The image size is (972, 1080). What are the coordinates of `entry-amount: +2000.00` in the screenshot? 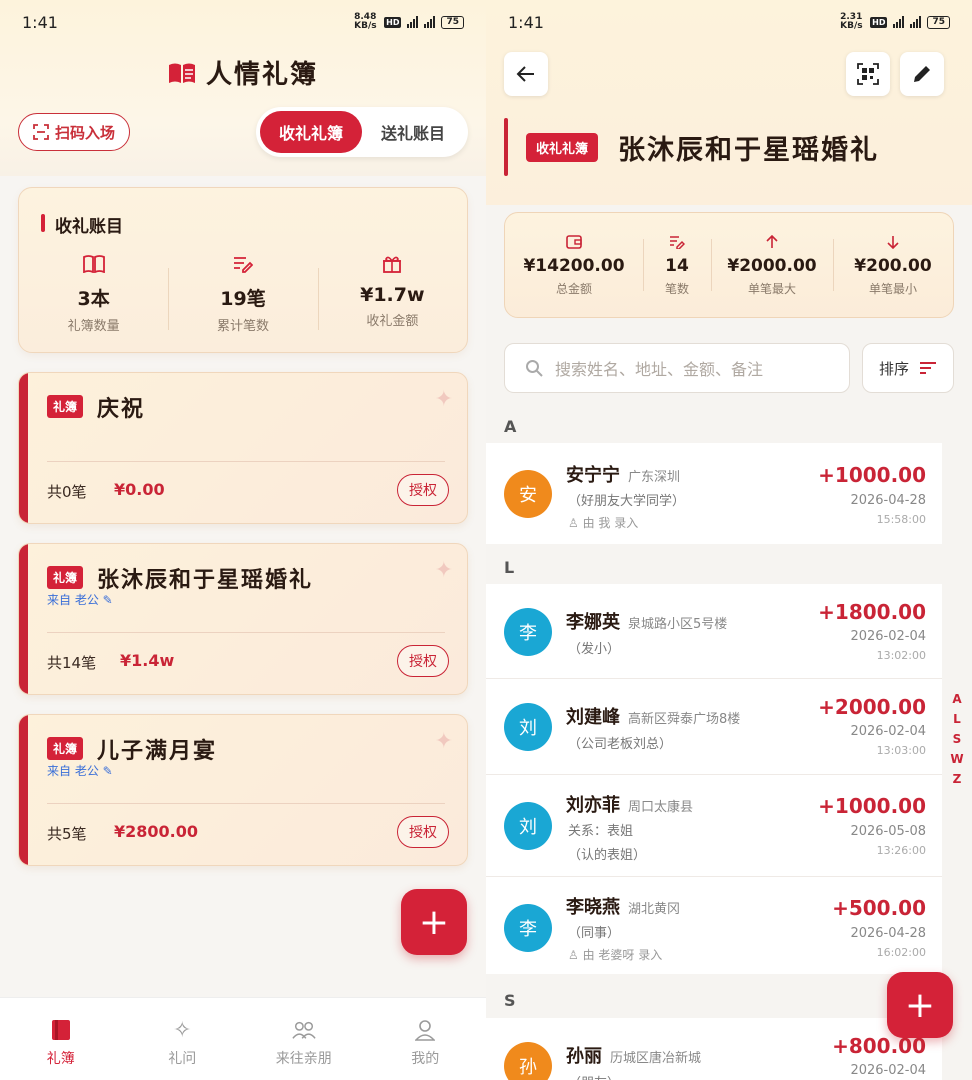 It's located at (872, 707).